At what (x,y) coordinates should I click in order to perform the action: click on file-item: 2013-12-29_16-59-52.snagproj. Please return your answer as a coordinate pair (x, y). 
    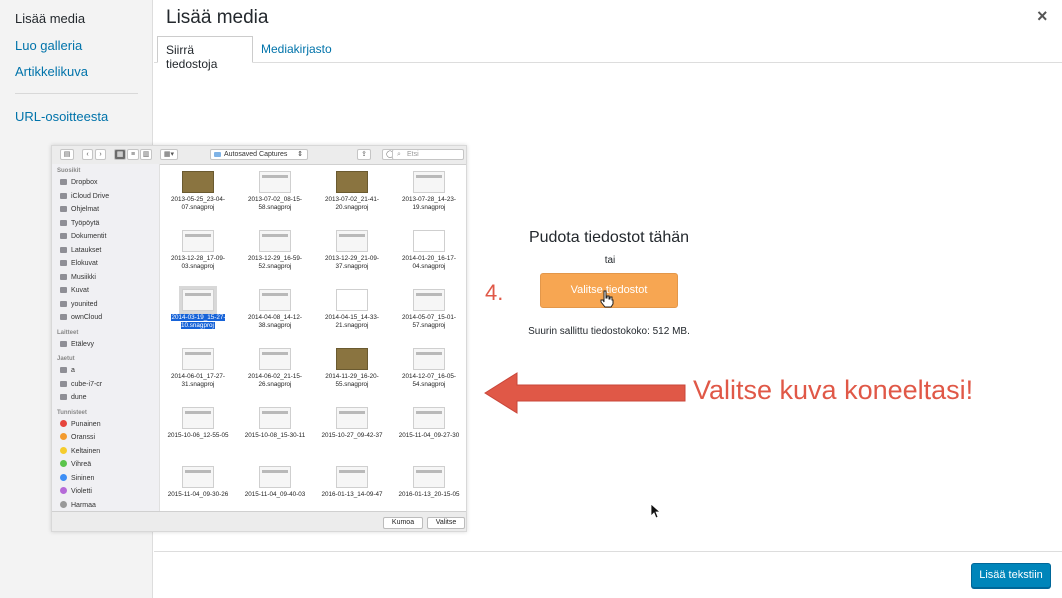
    Looking at the image, I should click on (275, 253).